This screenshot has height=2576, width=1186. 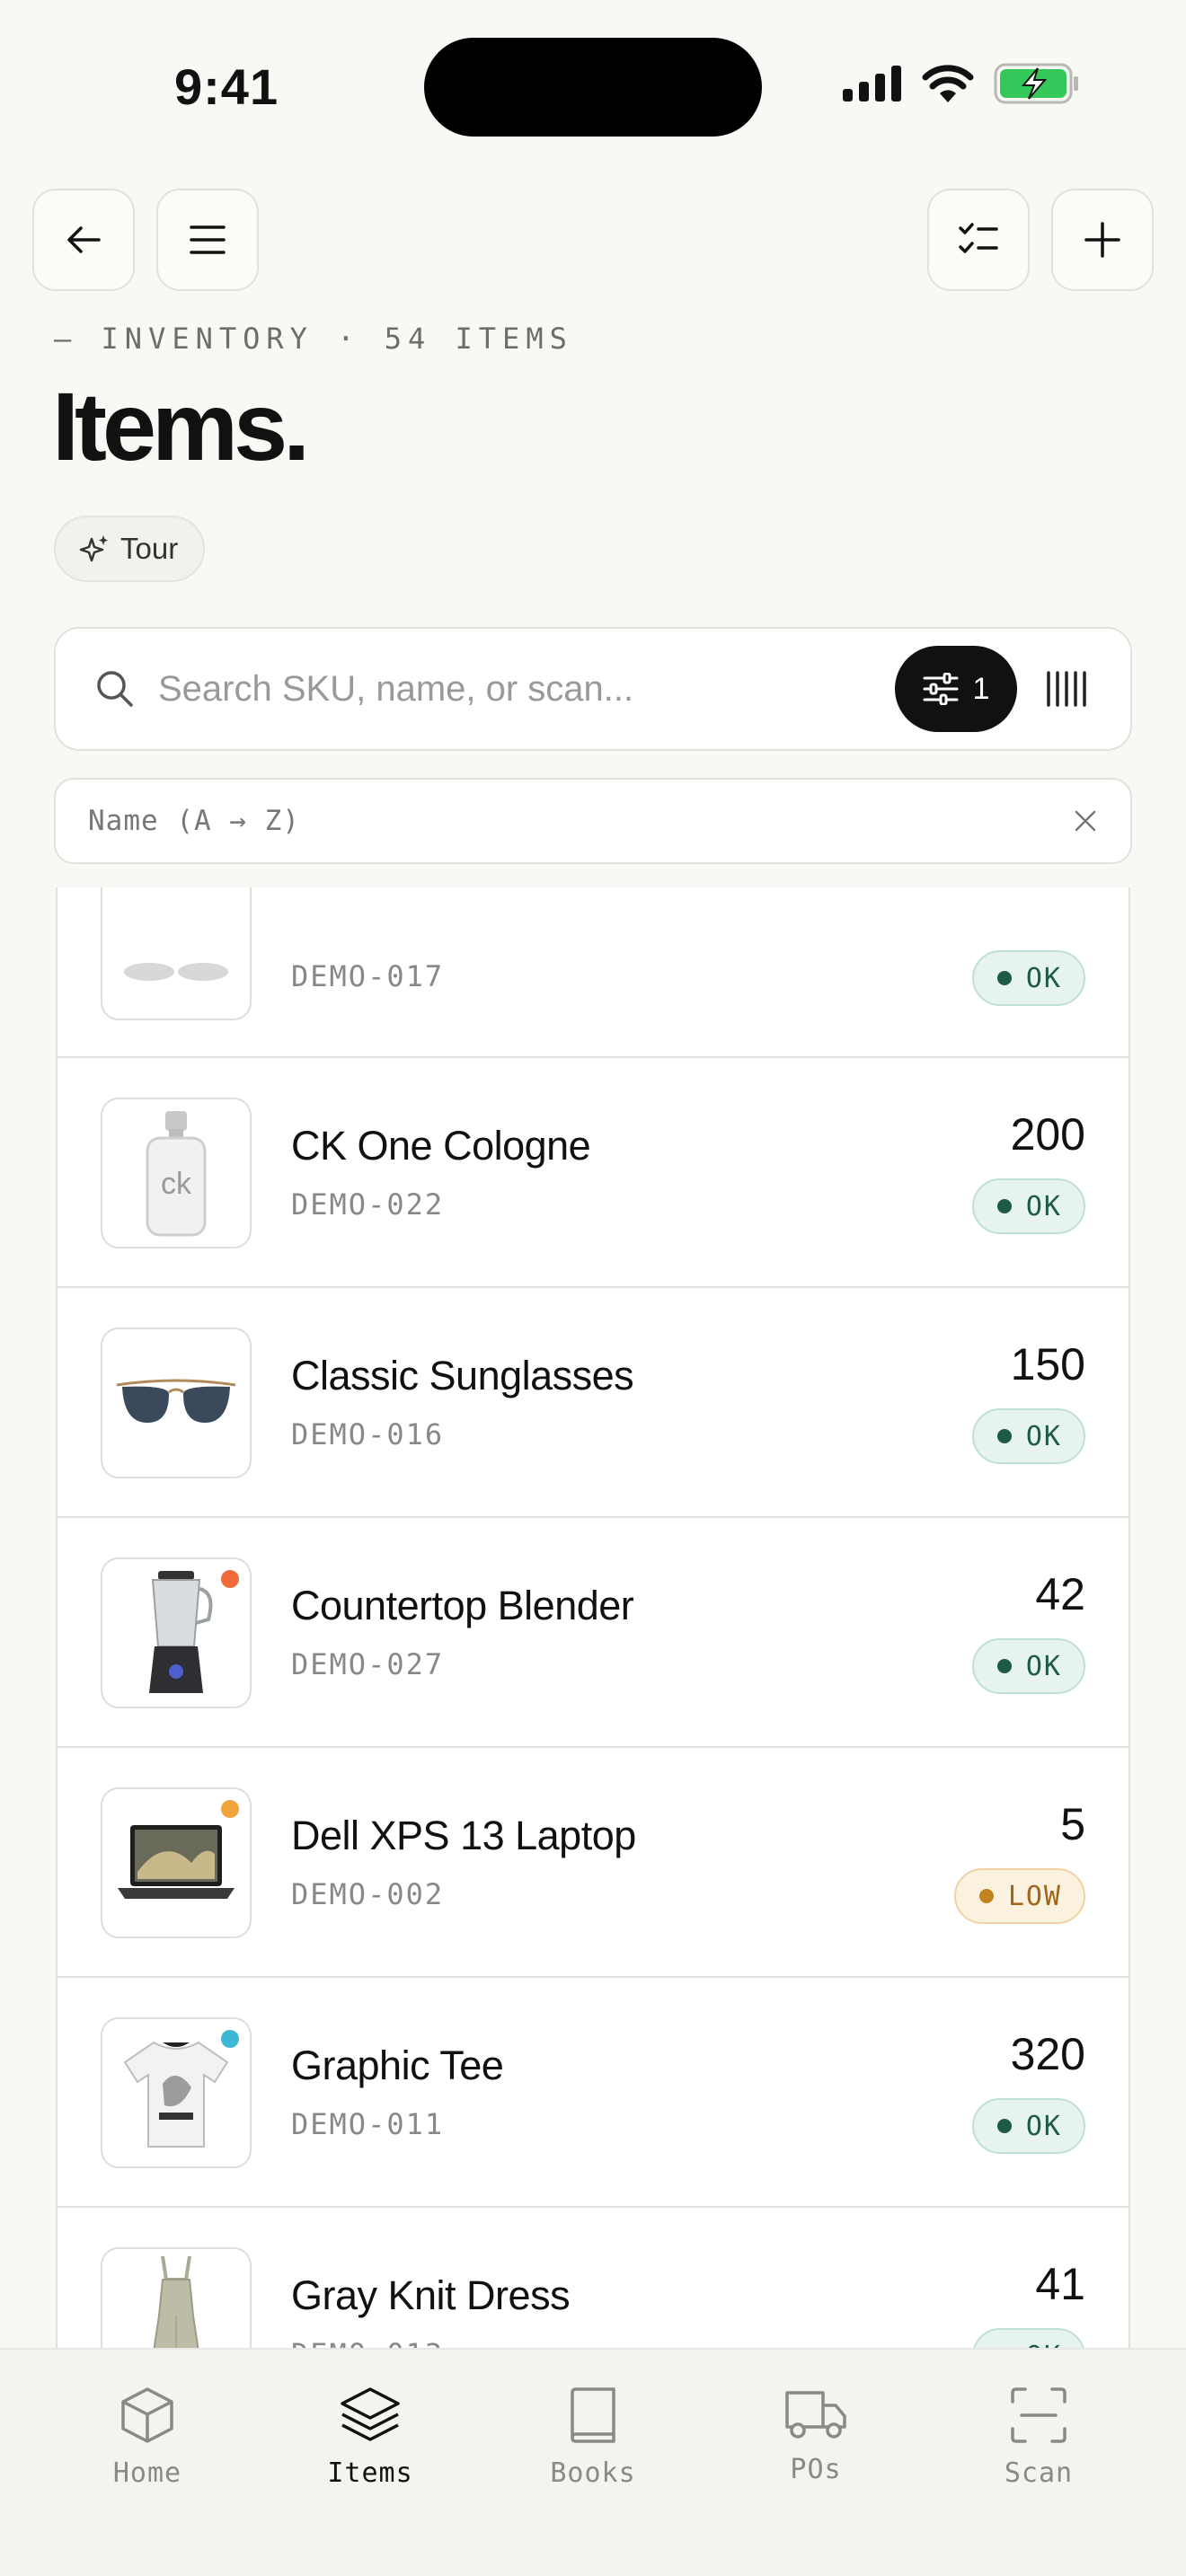 I want to click on table-row: Dell XPS 13 Laptop DEMO-002 5 LOW, so click(x=593, y=1863).